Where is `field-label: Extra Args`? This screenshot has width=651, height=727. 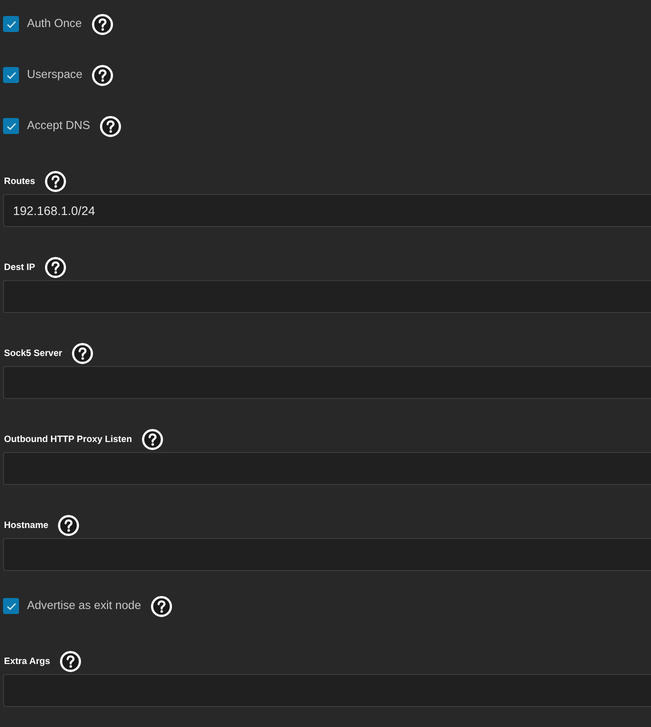
field-label: Extra Args is located at coordinates (27, 661).